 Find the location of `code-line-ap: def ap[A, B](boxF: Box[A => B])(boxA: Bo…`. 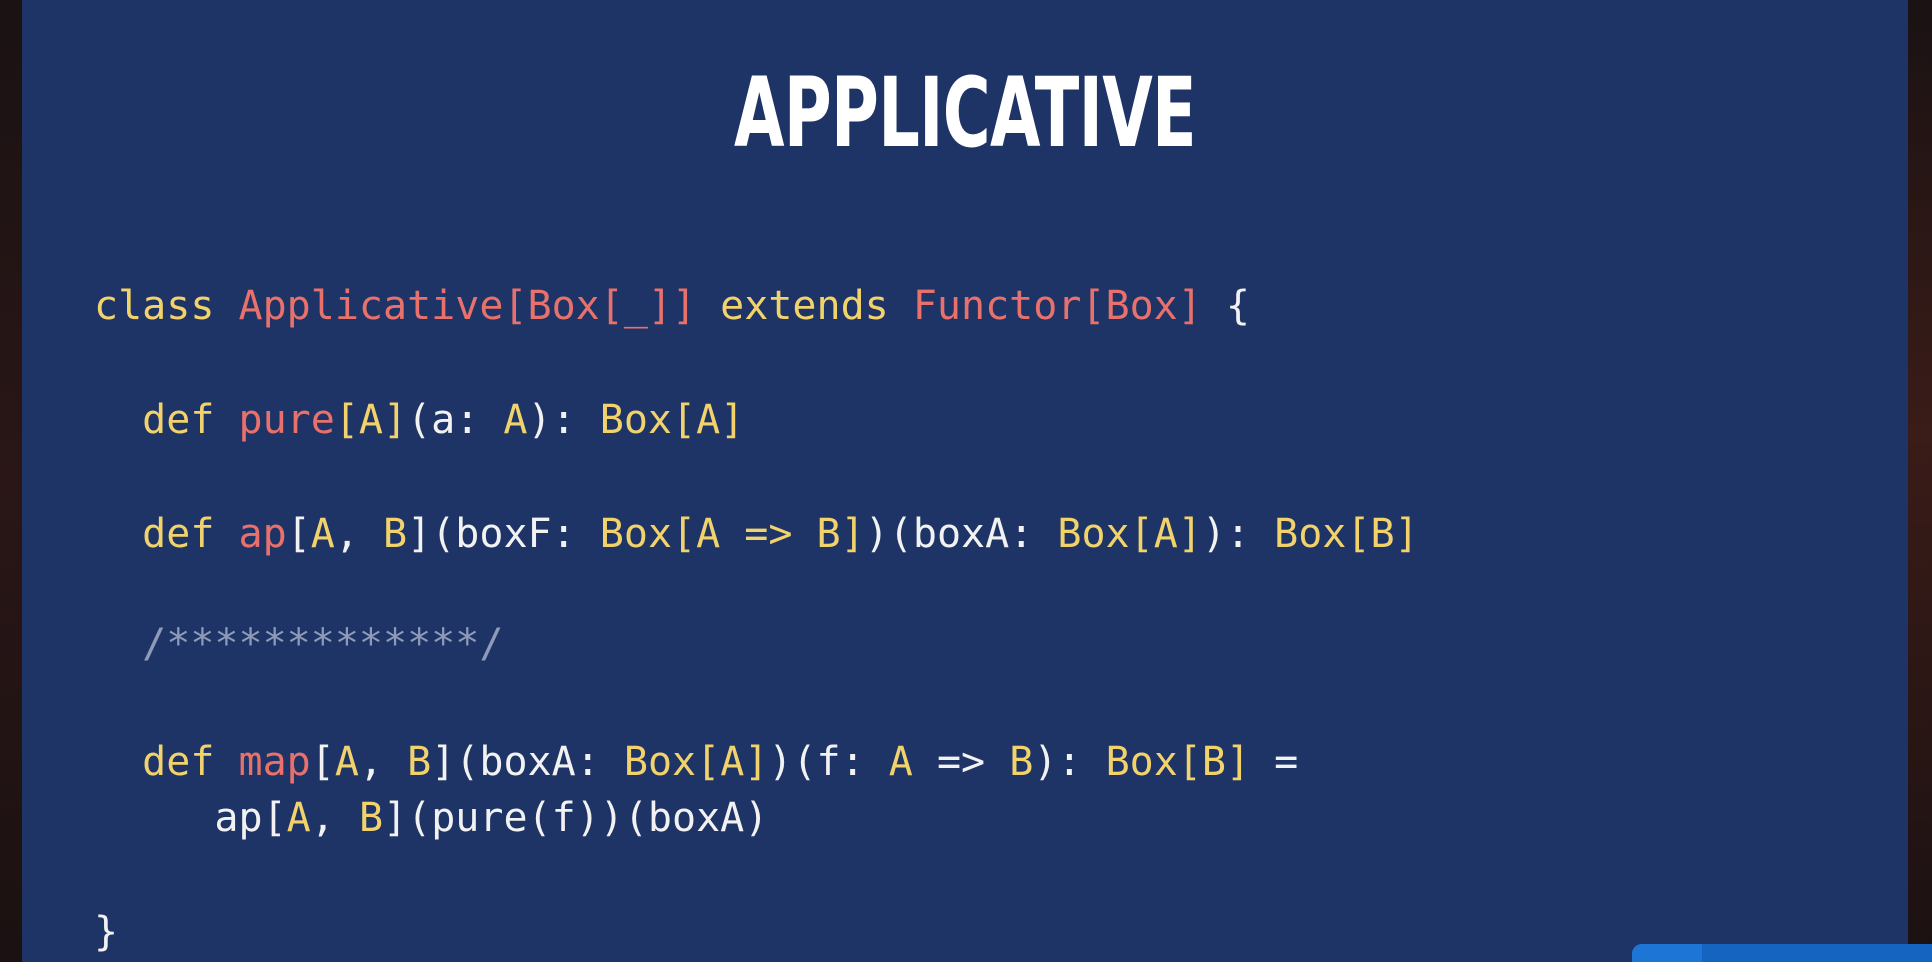

code-line-ap: def ap[A, B](boxF: Box[A => B])(boxA: Bo… is located at coordinates (756, 534).